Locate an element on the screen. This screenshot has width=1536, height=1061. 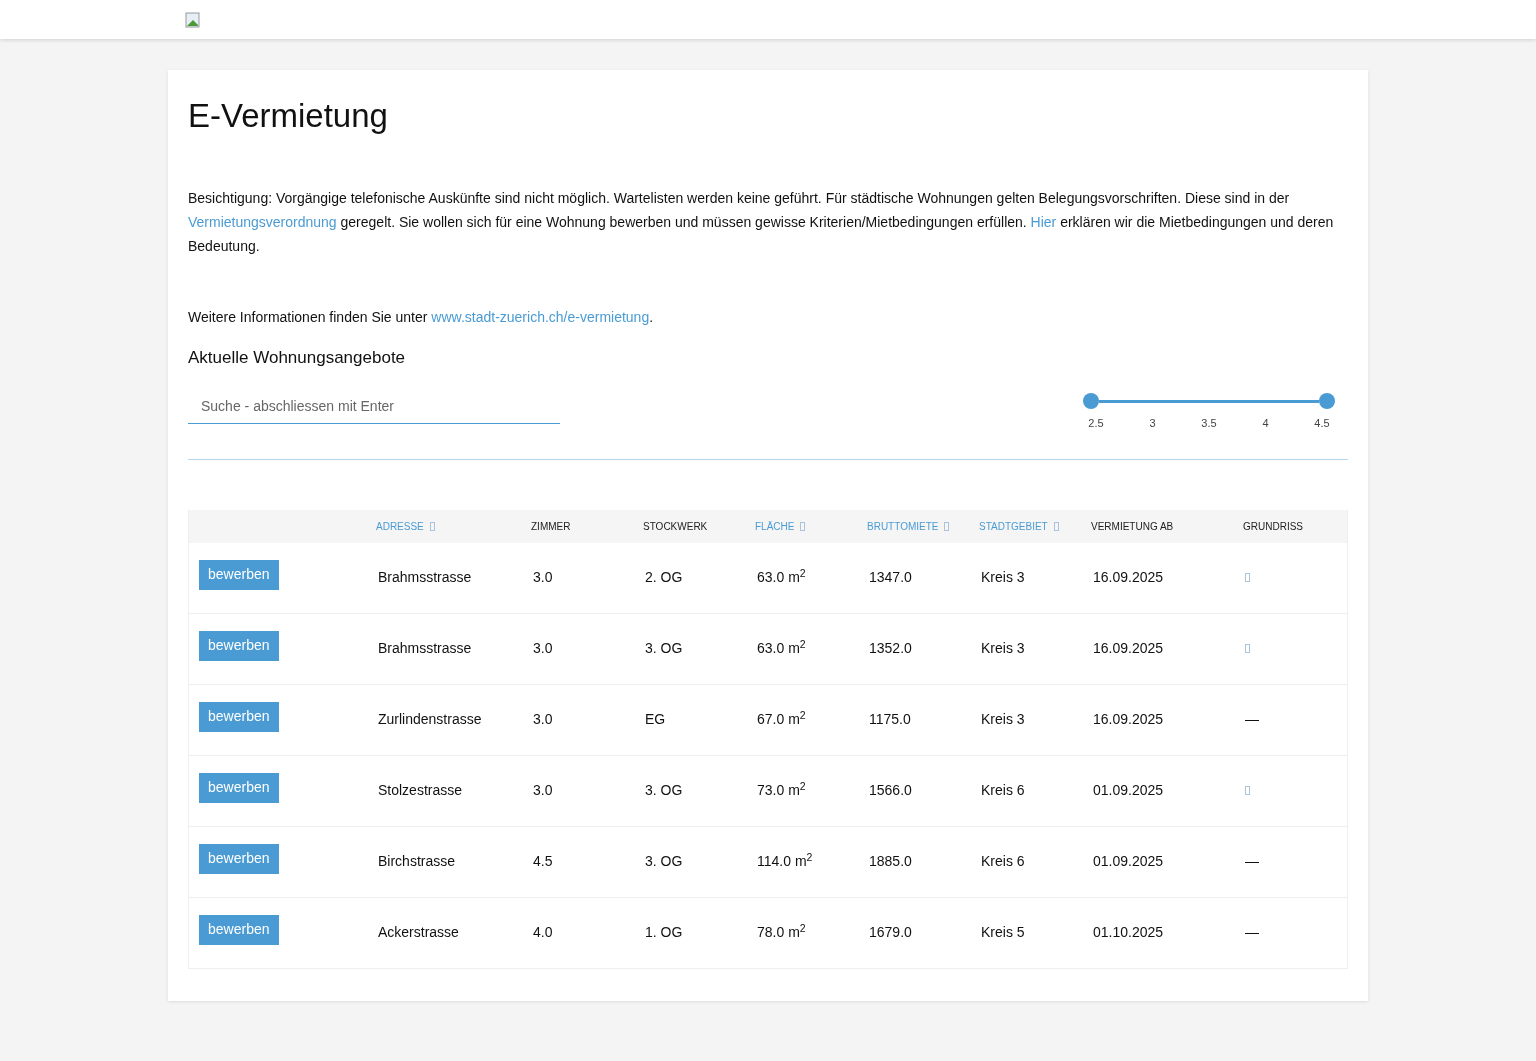
column-header: VERMIETUNG AB is located at coordinates (1132, 526).